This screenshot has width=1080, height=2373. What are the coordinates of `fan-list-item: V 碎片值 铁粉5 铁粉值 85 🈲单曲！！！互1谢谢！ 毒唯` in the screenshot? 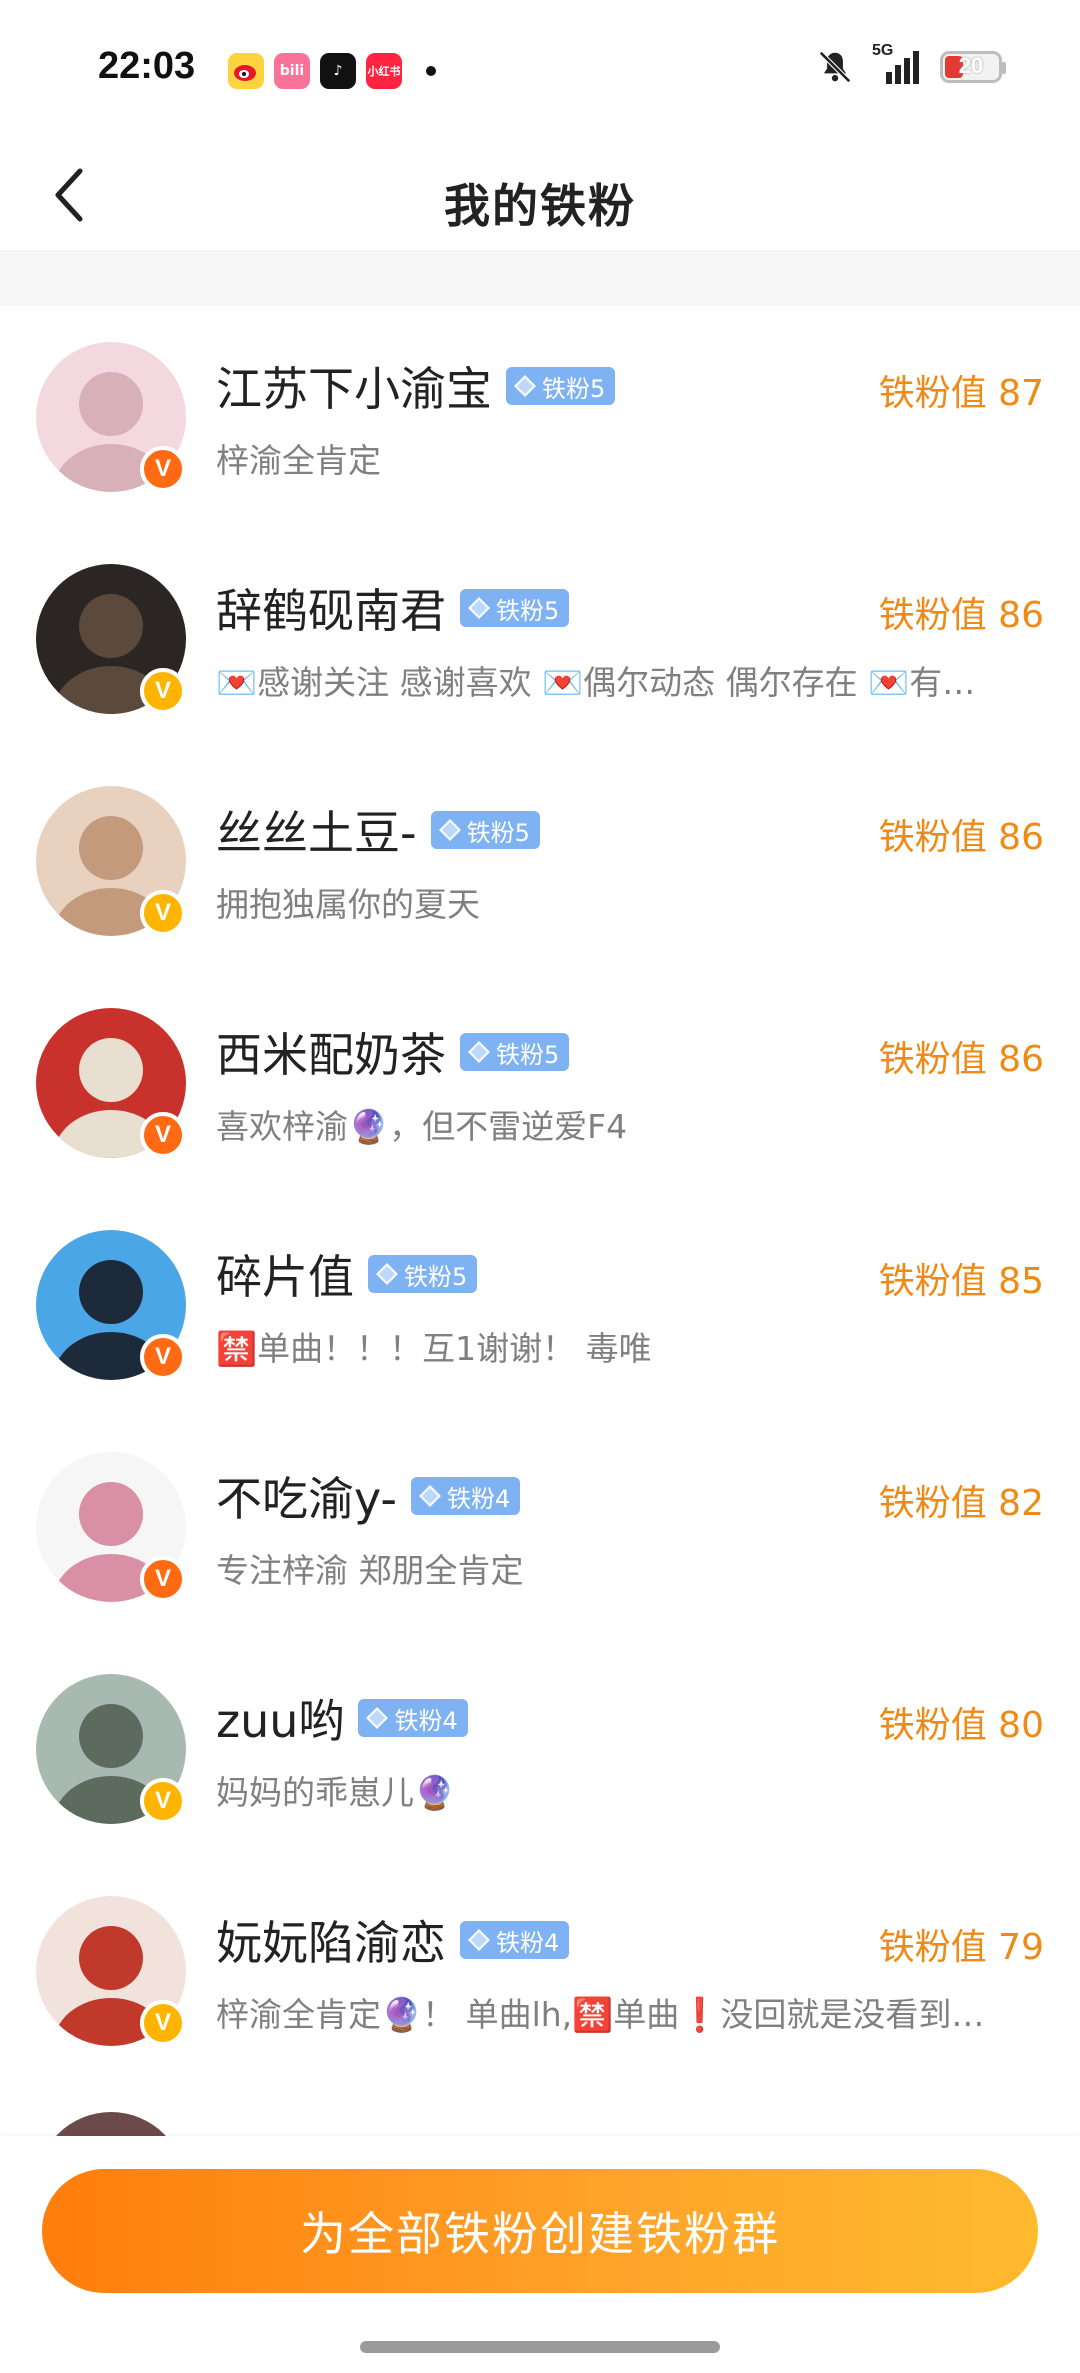 It's located at (540, 1305).